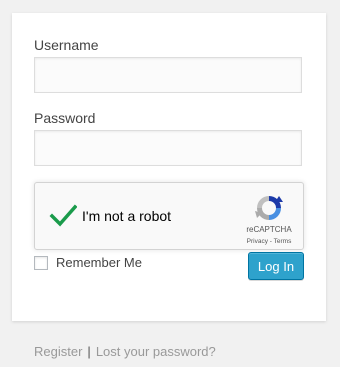 Image resolution: width=340 pixels, height=367 pixels. What do you see at coordinates (65, 118) in the screenshot?
I see `password-label: Password` at bounding box center [65, 118].